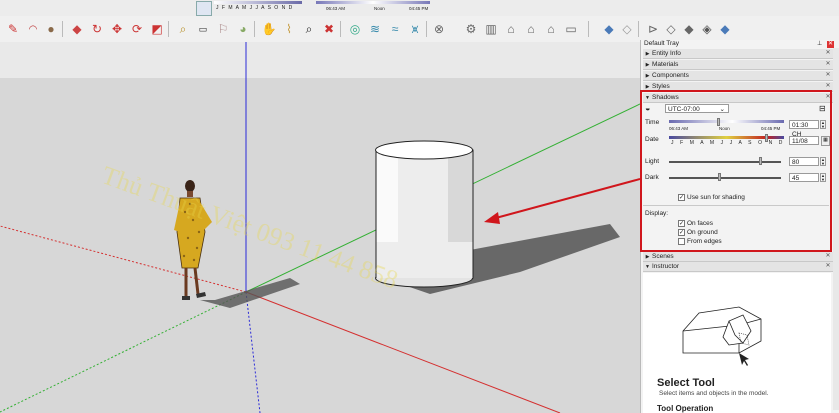 The height and width of the screenshot is (413, 839). What do you see at coordinates (725, 29) in the screenshot?
I see `shaded-textured-icon: ◆` at bounding box center [725, 29].